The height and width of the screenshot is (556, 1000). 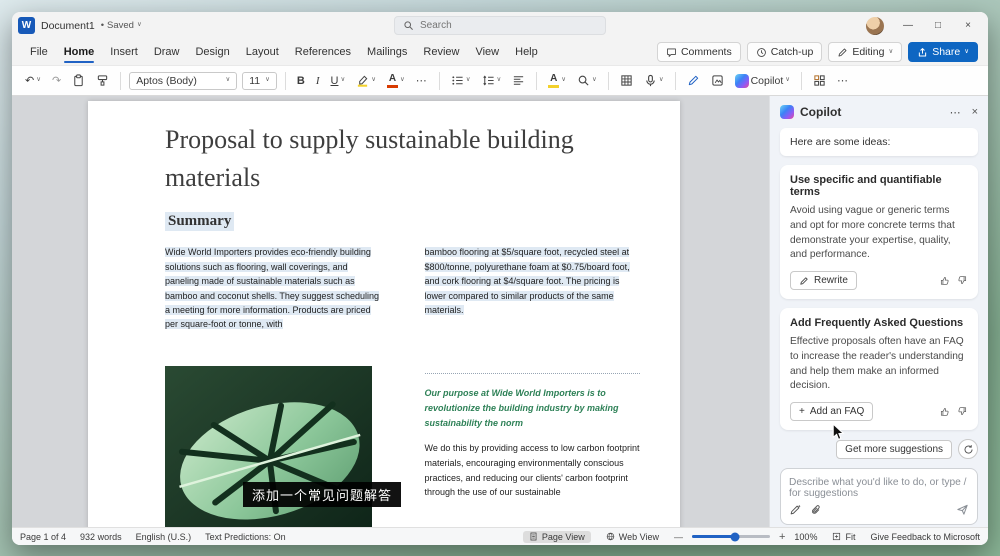 What do you see at coordinates (259, 80) in the screenshot?
I see `font-size-combo: 11 ∨` at bounding box center [259, 80].